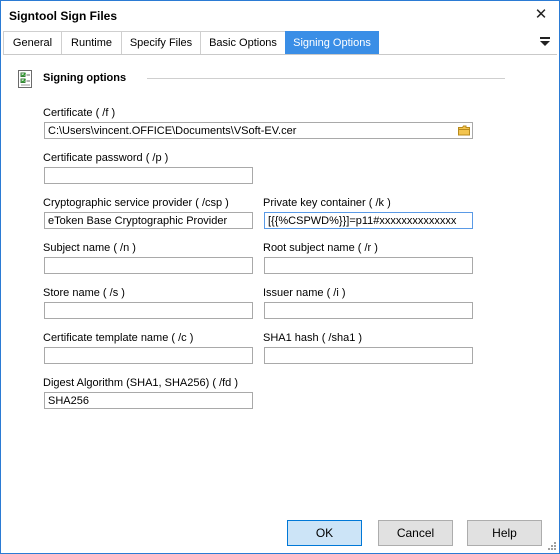 The width and height of the screenshot is (560, 554). I want to click on certificate-template-field, so click(148, 355).